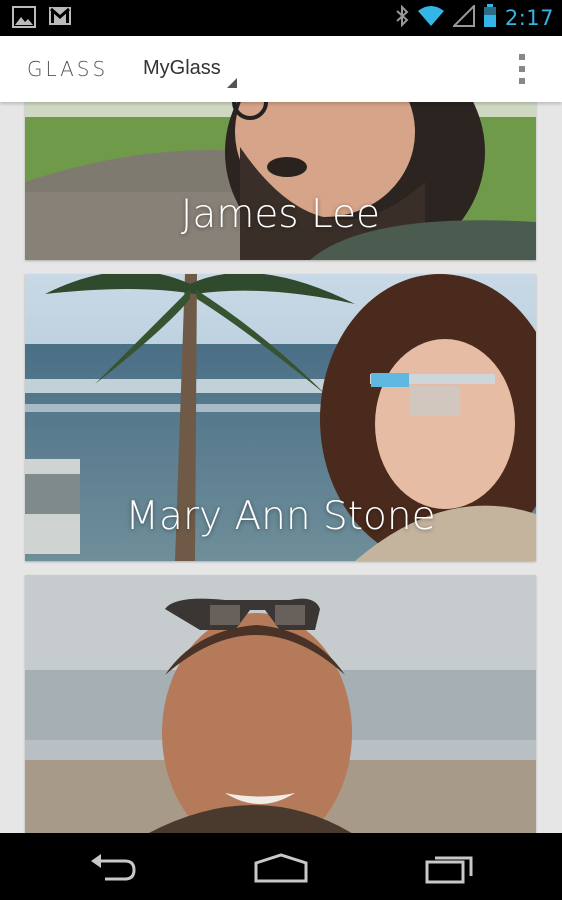 The image size is (562, 900). Describe the element at coordinates (281, 870) in the screenshot. I see `home-icon` at that location.